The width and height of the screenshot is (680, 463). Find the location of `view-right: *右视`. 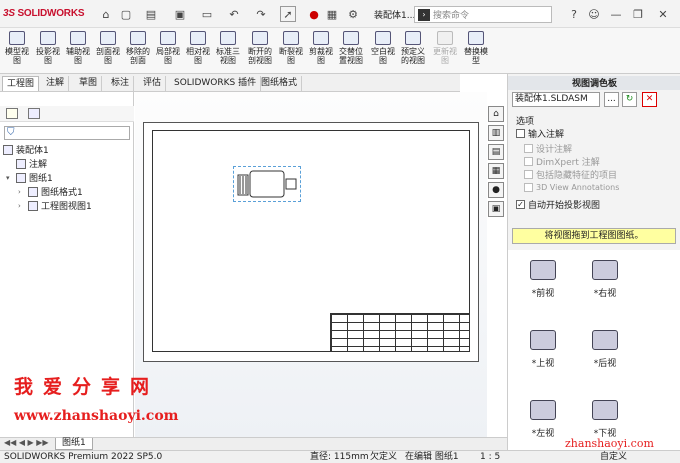

view-right: *右视 is located at coordinates (605, 279).